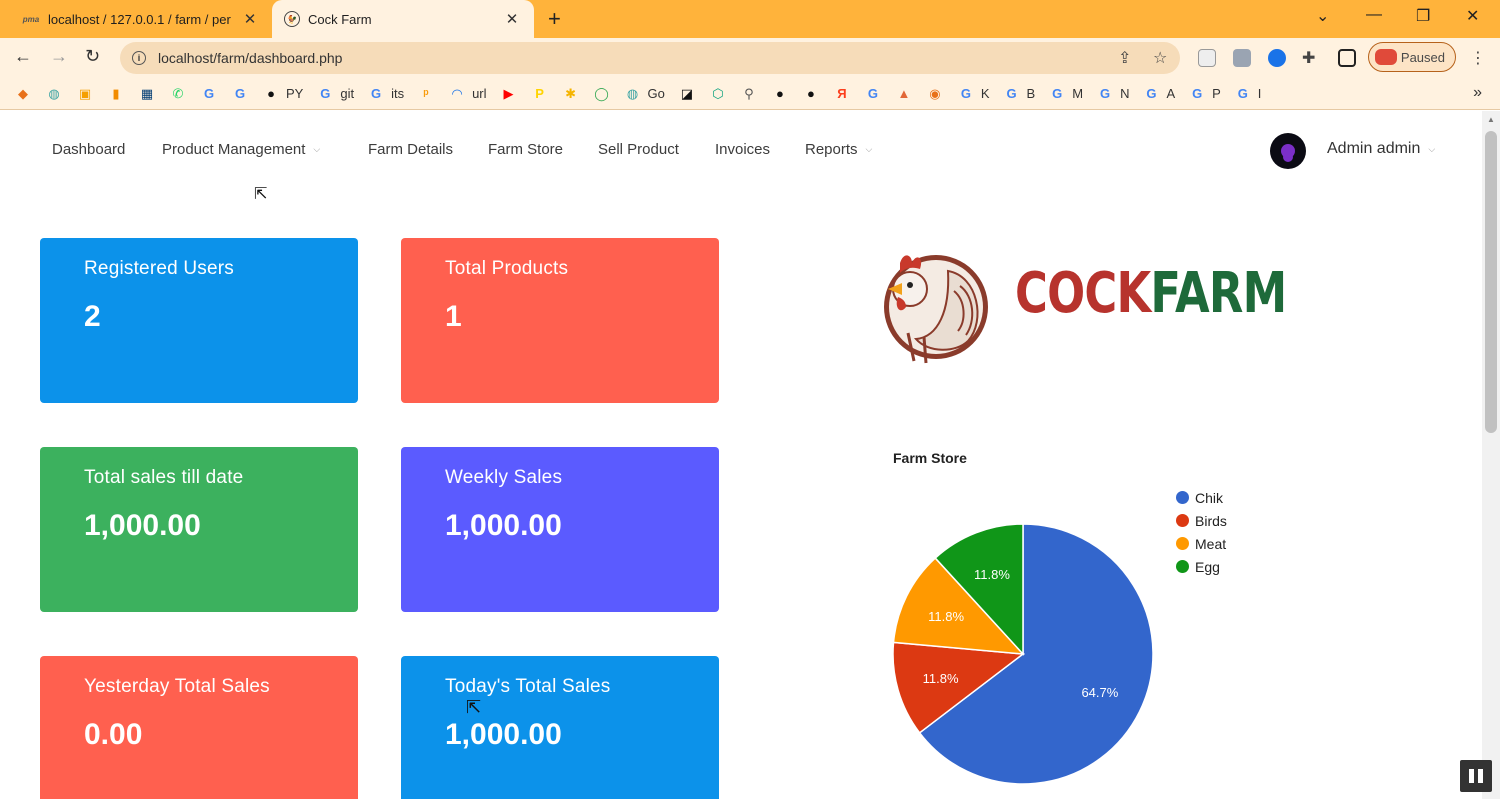 The image size is (1500, 799). Describe the element at coordinates (1491, 119) in the screenshot. I see `scroll-up-icon: ▲` at that location.